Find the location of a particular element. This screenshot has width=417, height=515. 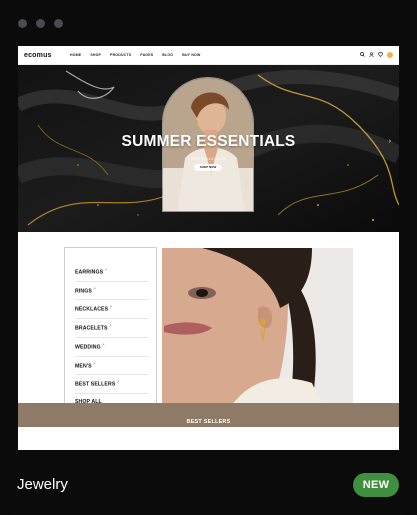

hero-subtitle: NEW COLLECTION is located at coordinates (208, 159).